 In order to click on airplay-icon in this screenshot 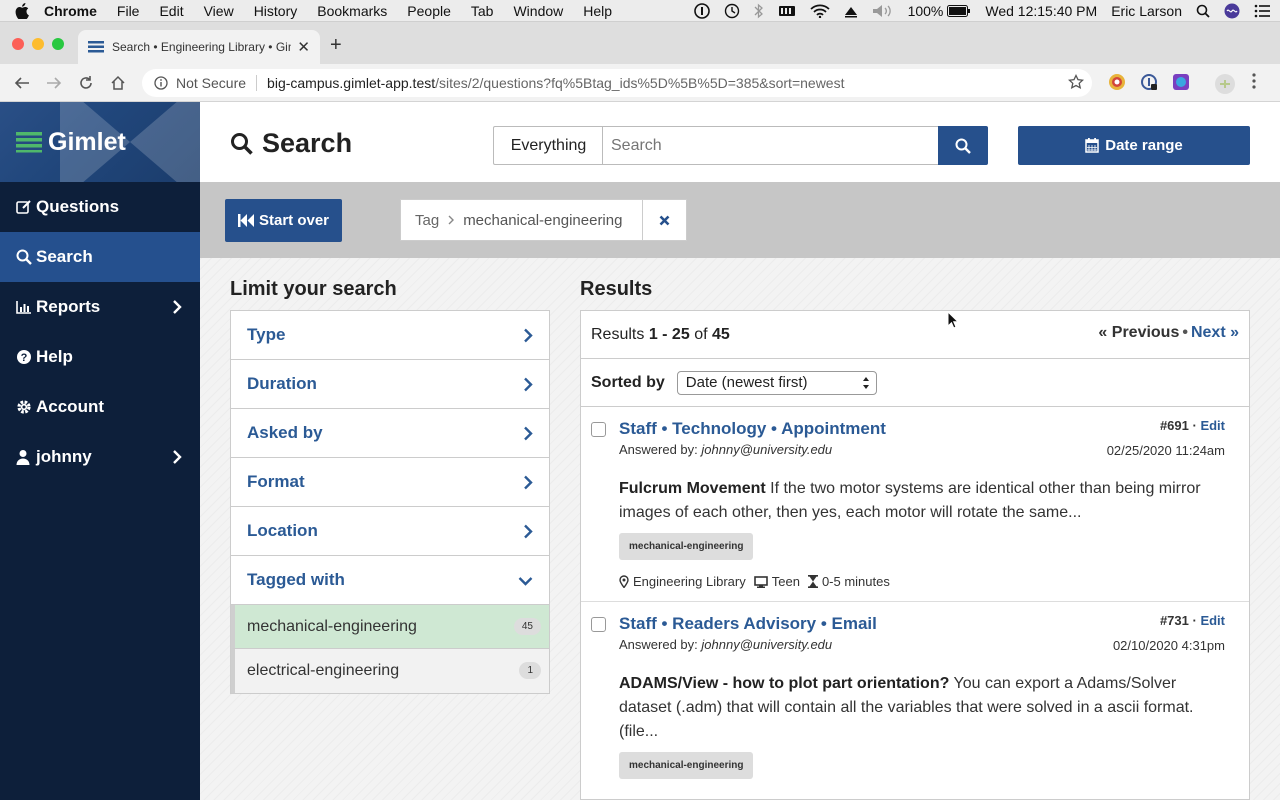, I will do `click(851, 11)`.